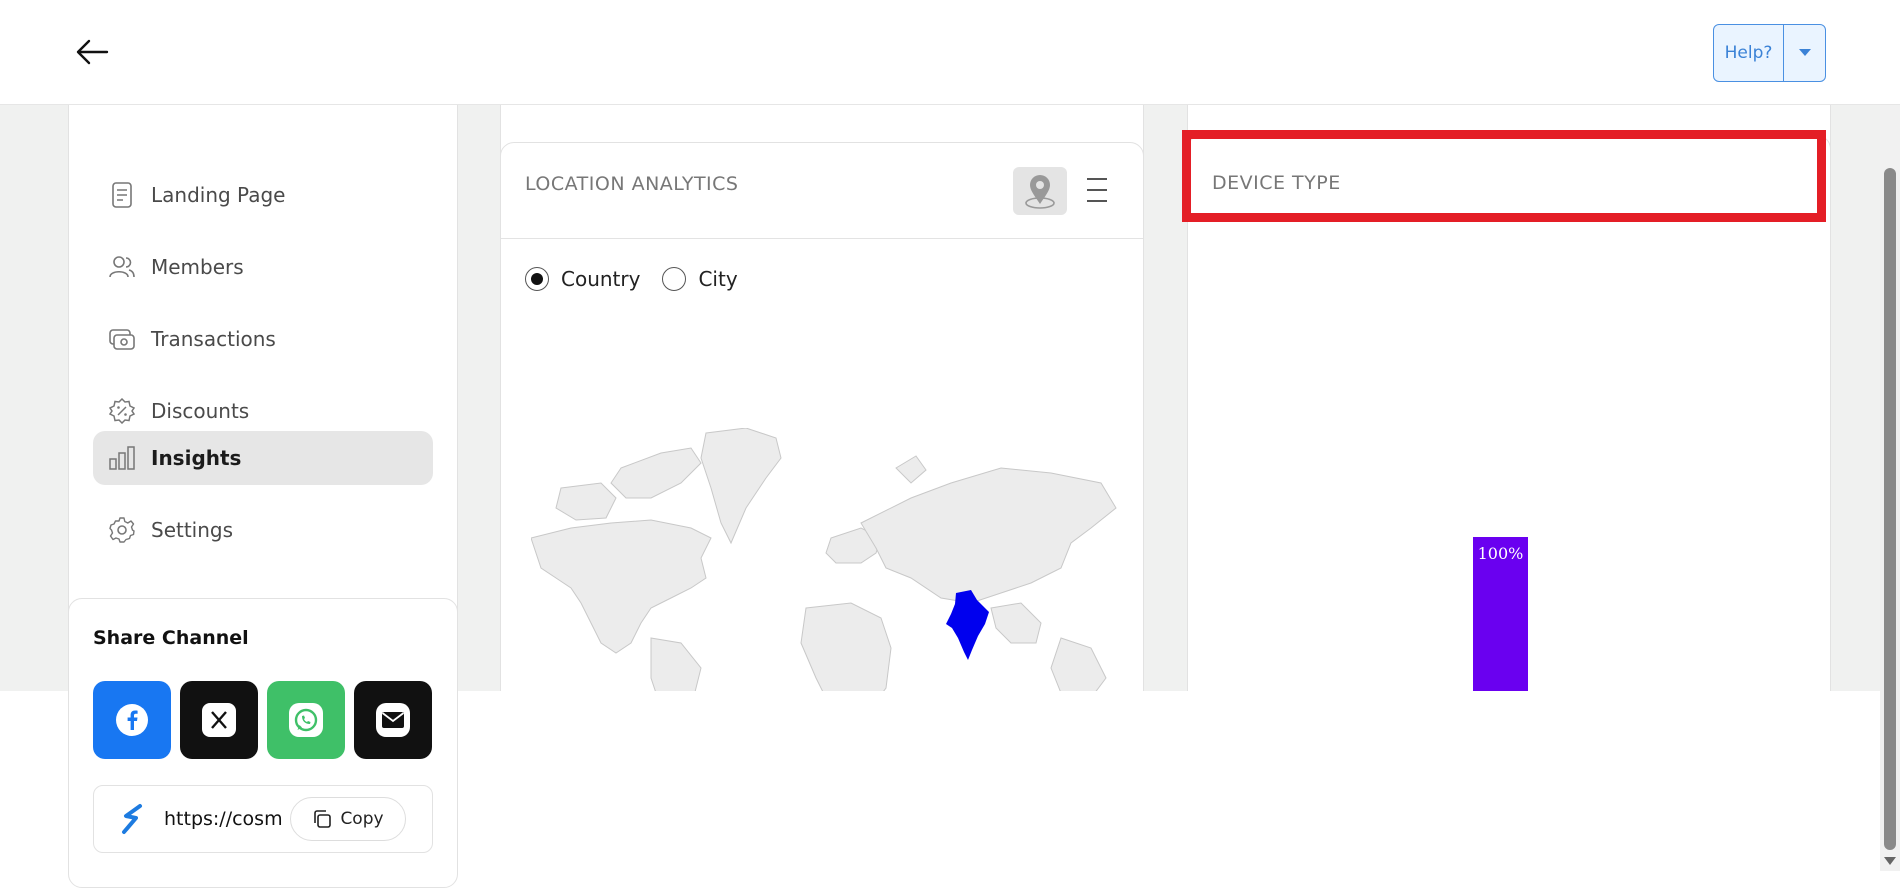 Image resolution: width=1900 pixels, height=888 pixels. Describe the element at coordinates (171, 638) in the screenshot. I see `share-channel-title: Share Channel` at that location.